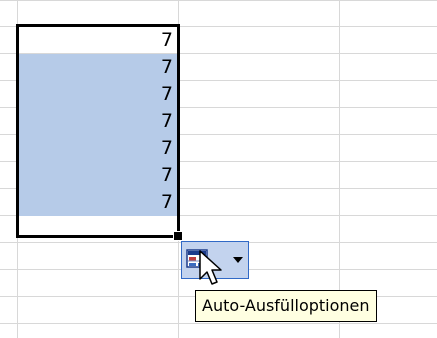 The height and width of the screenshot is (338, 437). I want to click on tooltip: Auto-Ausfülloptionen, so click(286, 306).